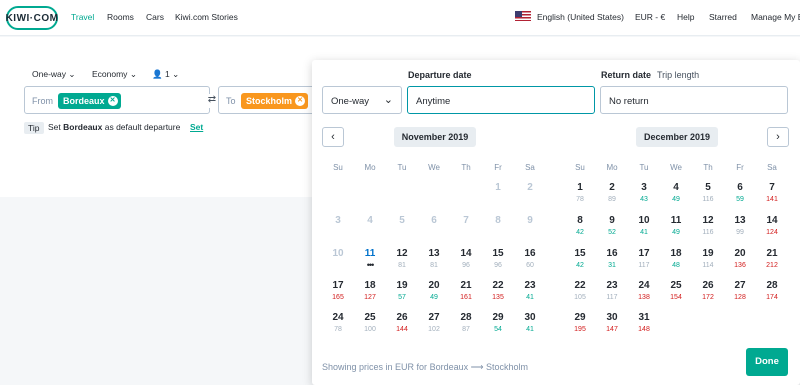  Describe the element at coordinates (338, 323) in the screenshot. I see `calendar-day: 24 78` at that location.